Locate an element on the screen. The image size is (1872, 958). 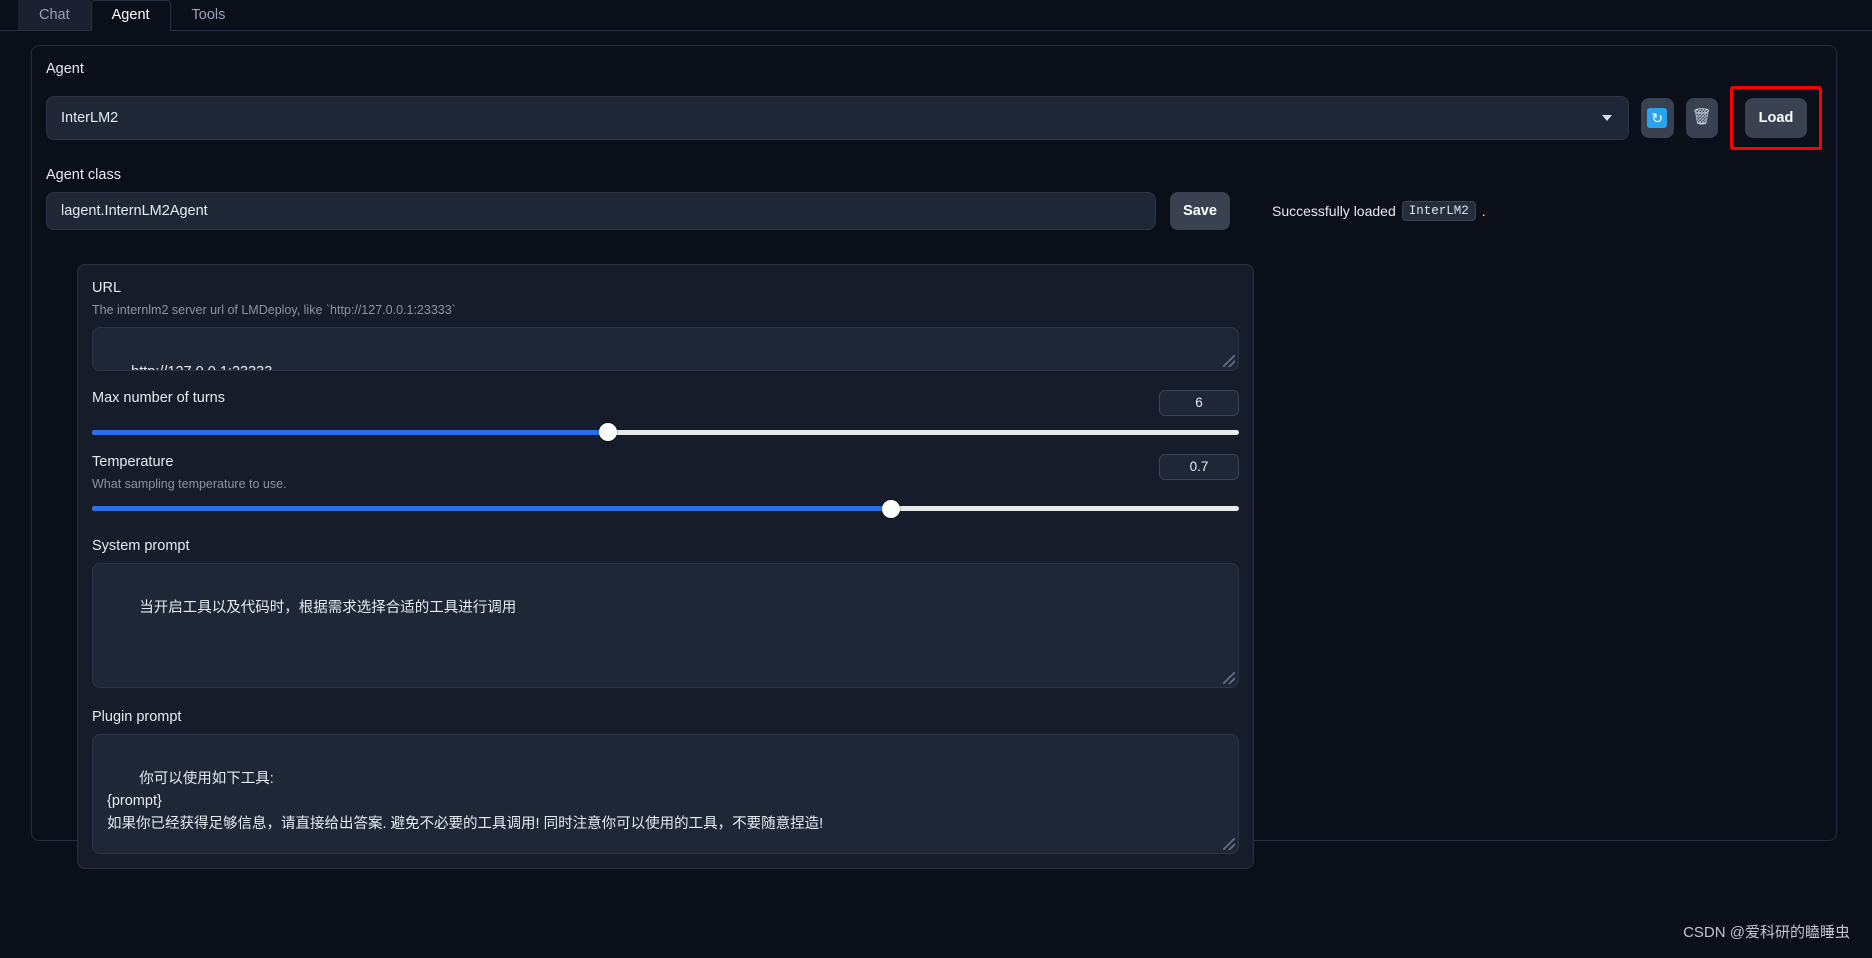
url-value: http://127.0.0.1:23333 is located at coordinates (201, 367).